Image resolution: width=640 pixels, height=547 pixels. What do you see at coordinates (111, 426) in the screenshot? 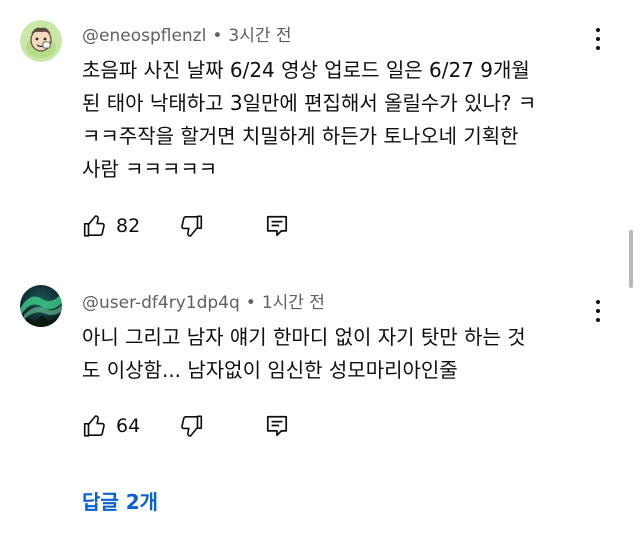
I see `like-button: 64` at bounding box center [111, 426].